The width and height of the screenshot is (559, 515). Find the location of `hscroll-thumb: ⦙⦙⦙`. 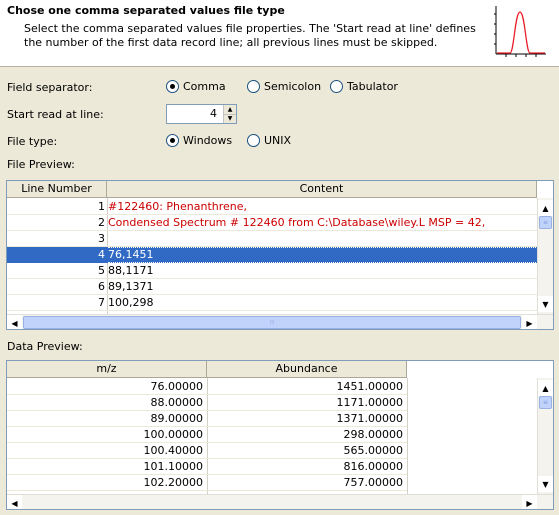

hscroll-thumb: ⦙⦙⦙ is located at coordinates (272, 322).